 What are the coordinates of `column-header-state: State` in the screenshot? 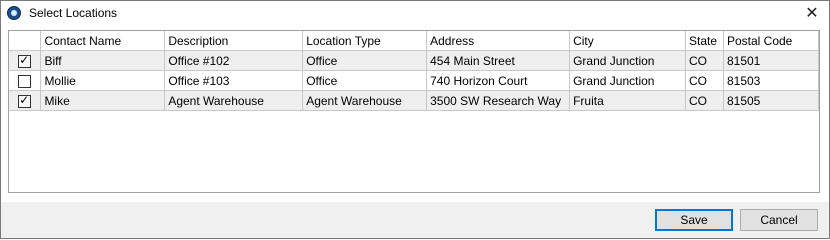 It's located at (704, 41).